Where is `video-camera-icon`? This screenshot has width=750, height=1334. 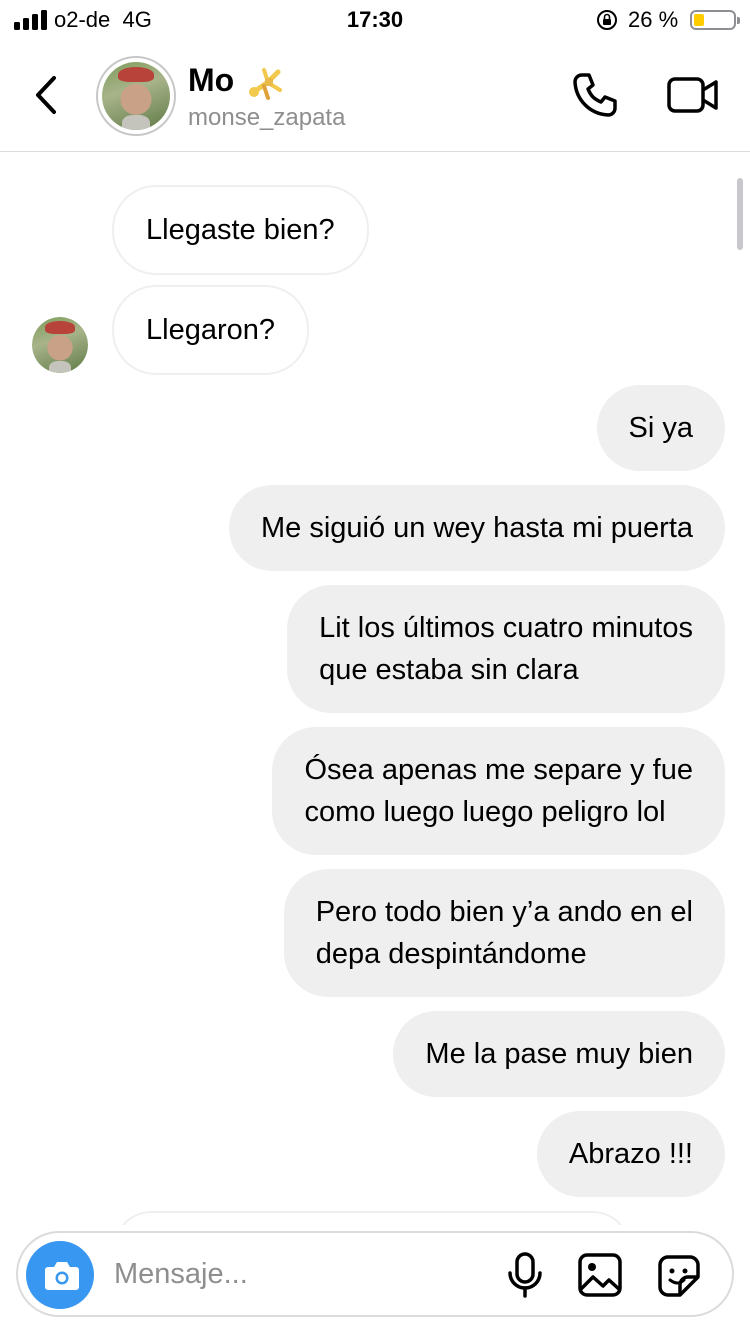 video-camera-icon is located at coordinates (693, 95).